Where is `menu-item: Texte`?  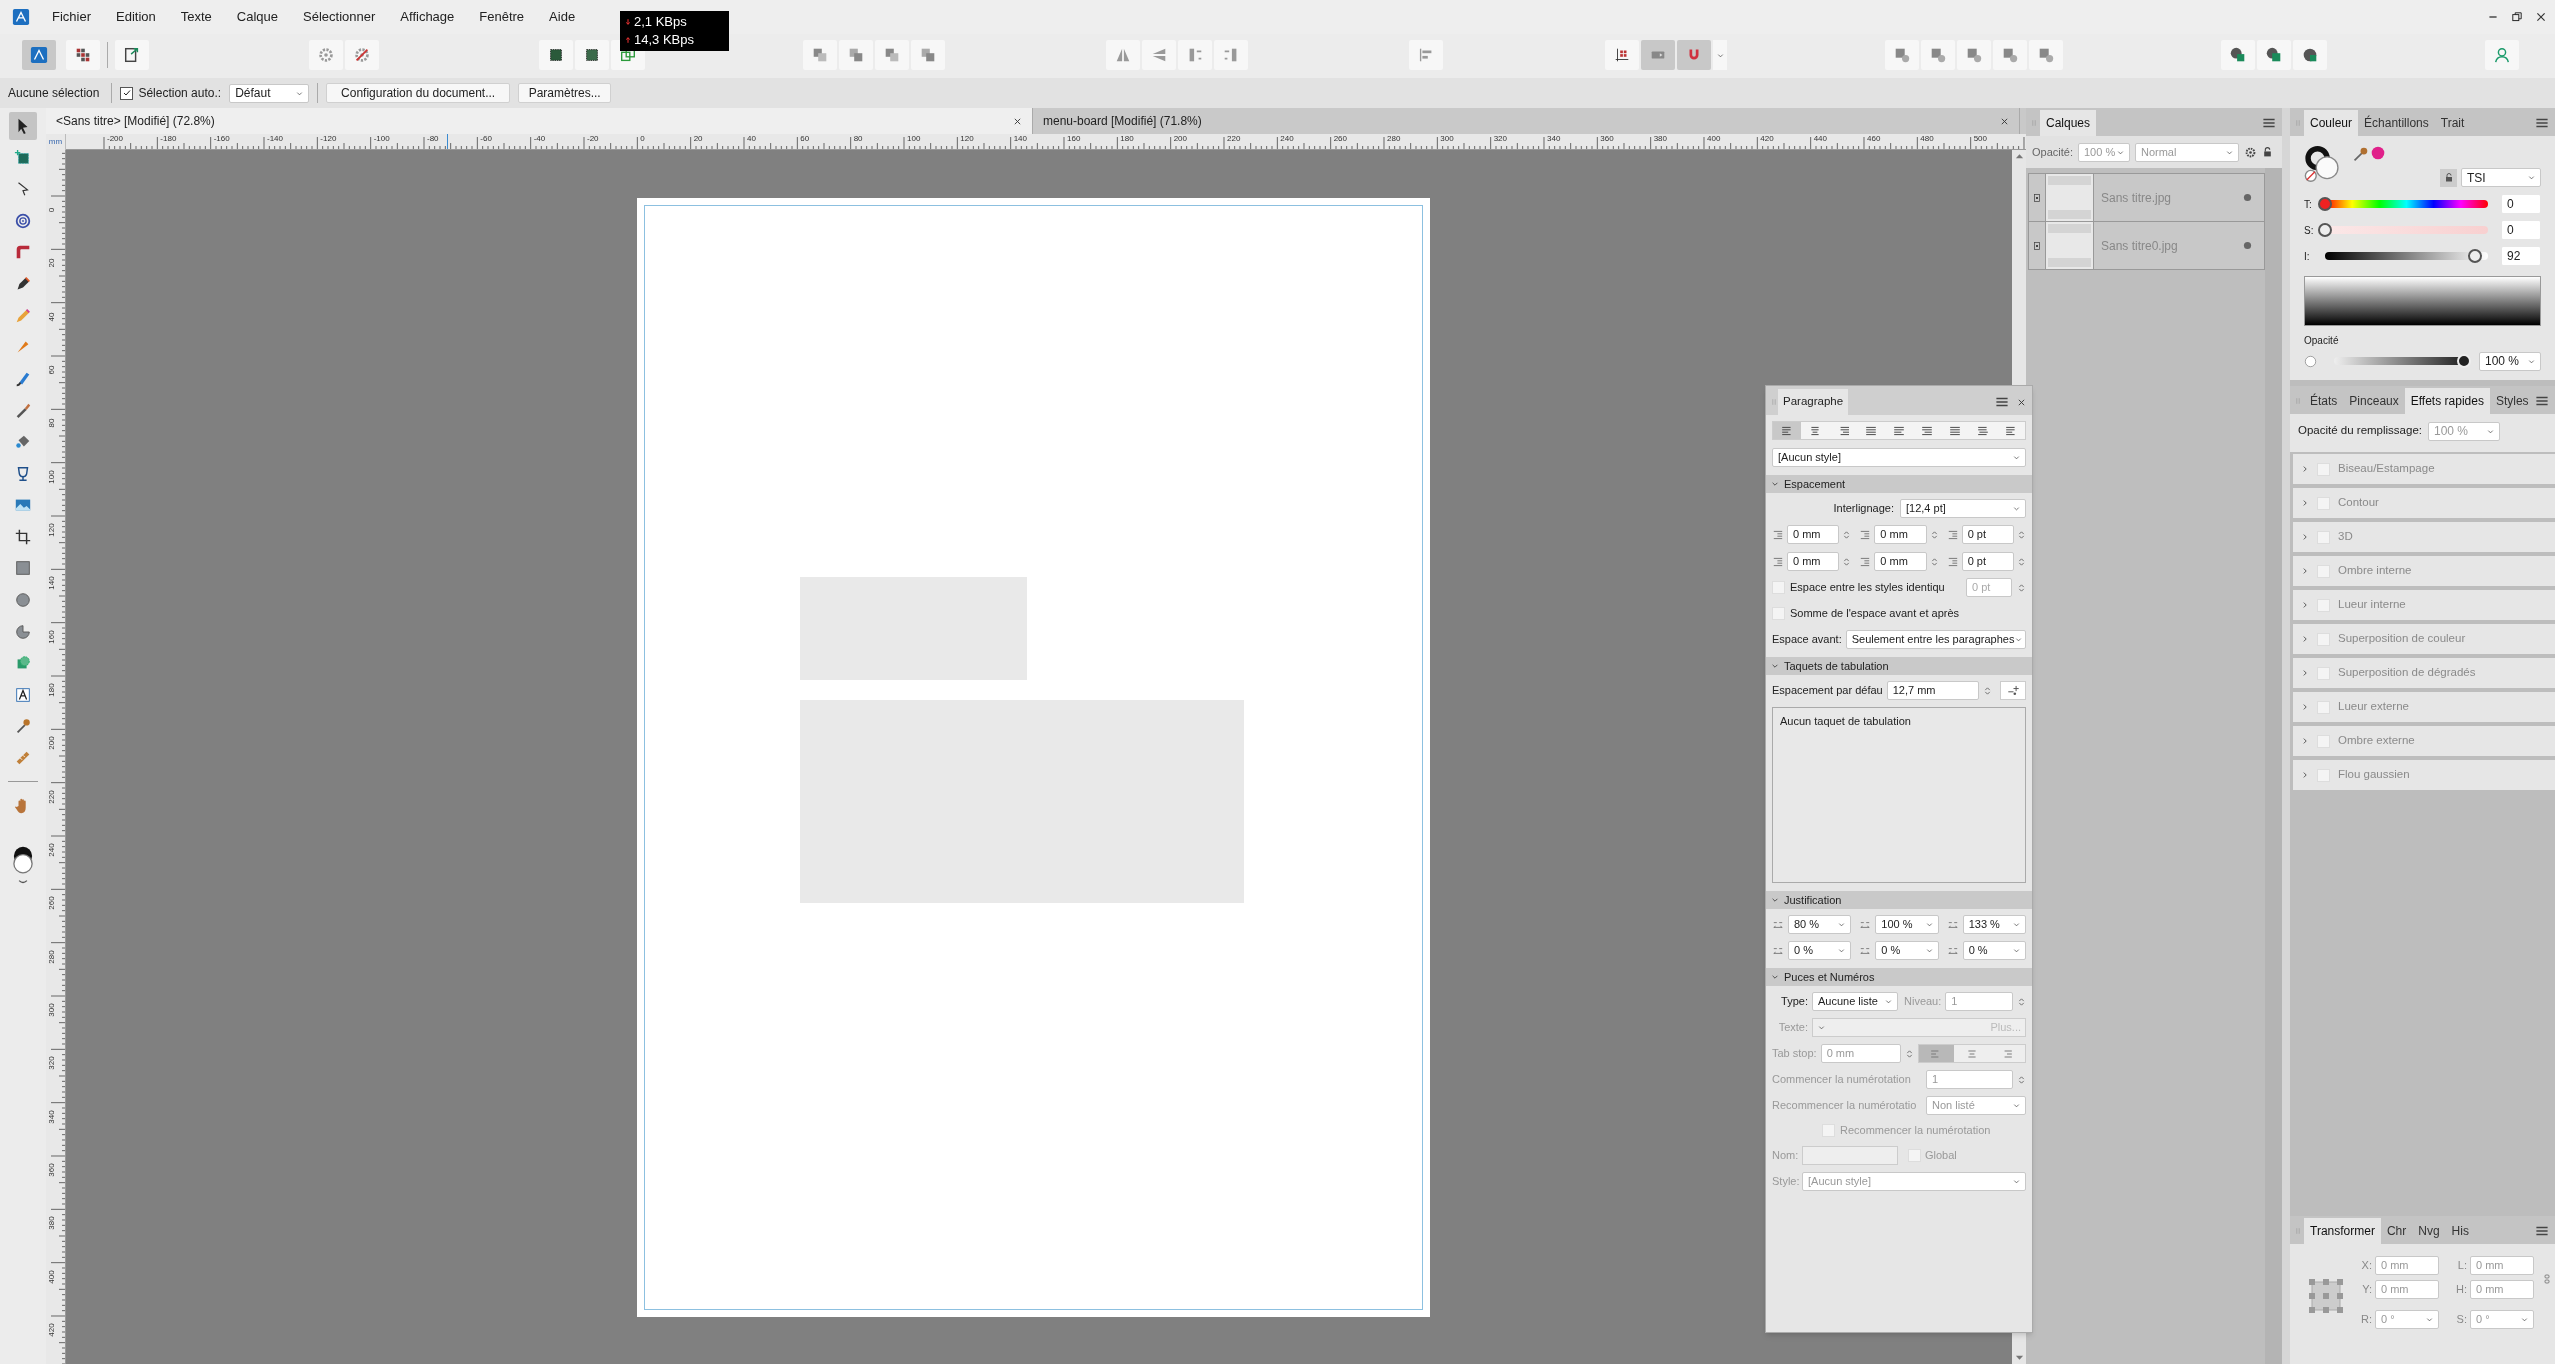
menu-item: Texte is located at coordinates (196, 17).